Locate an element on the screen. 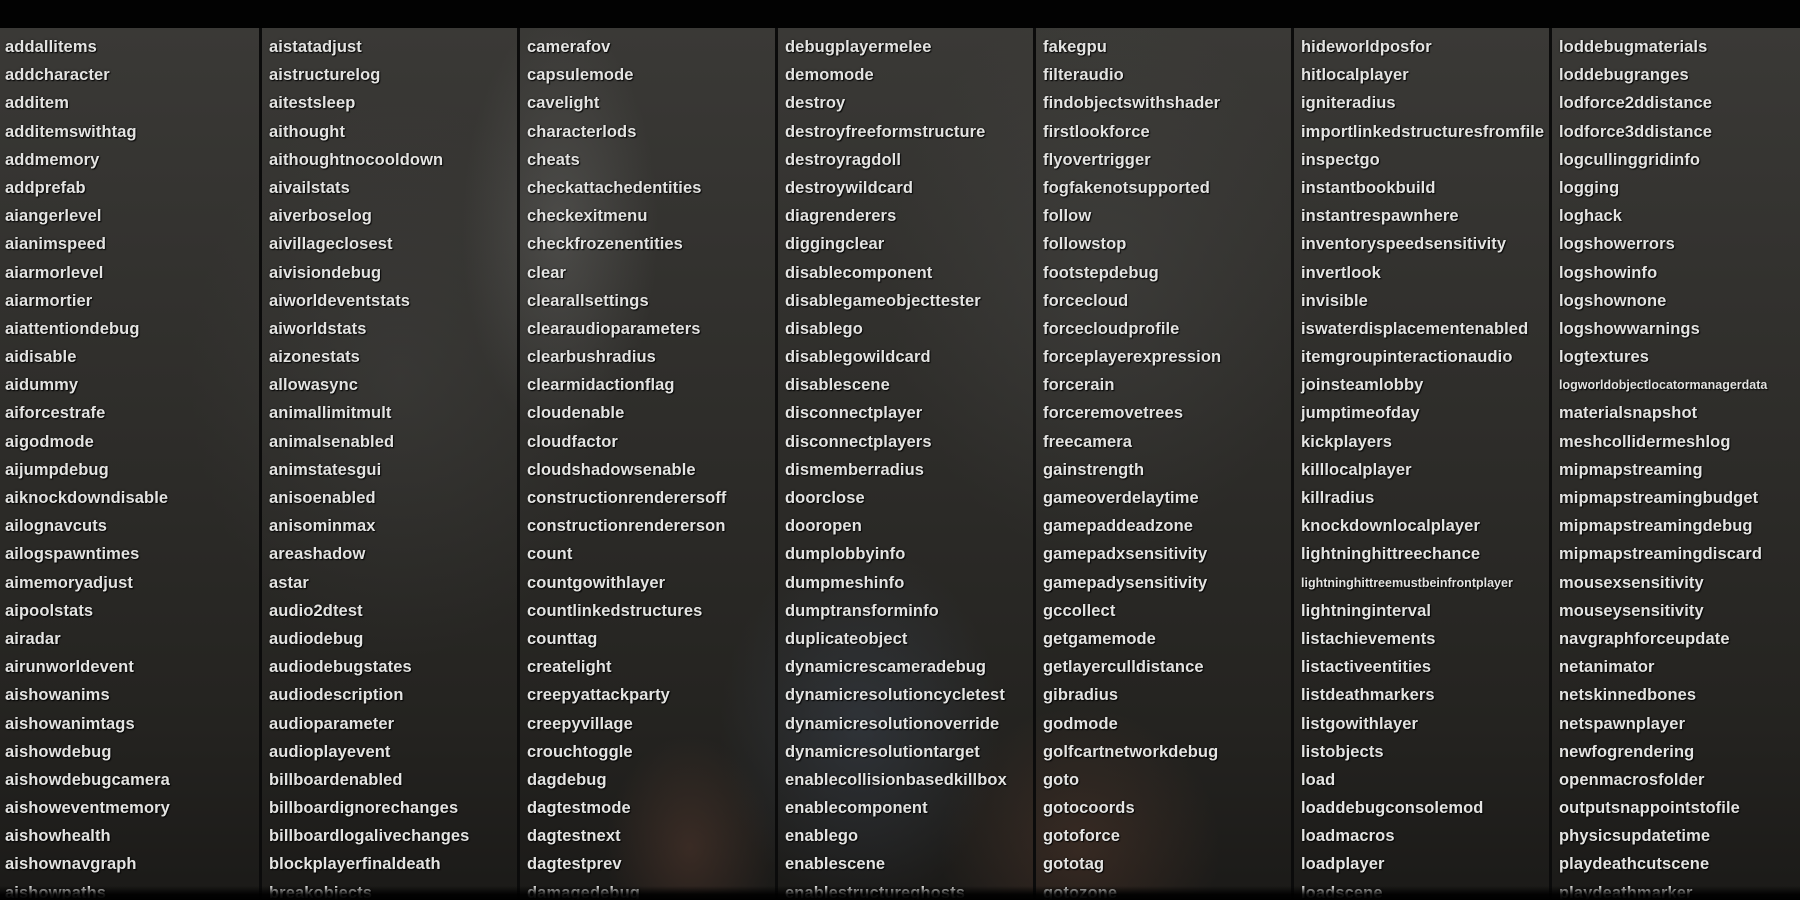 This screenshot has height=900, width=1800. console-command: lightninghittreechance is located at coordinates (1425, 554).